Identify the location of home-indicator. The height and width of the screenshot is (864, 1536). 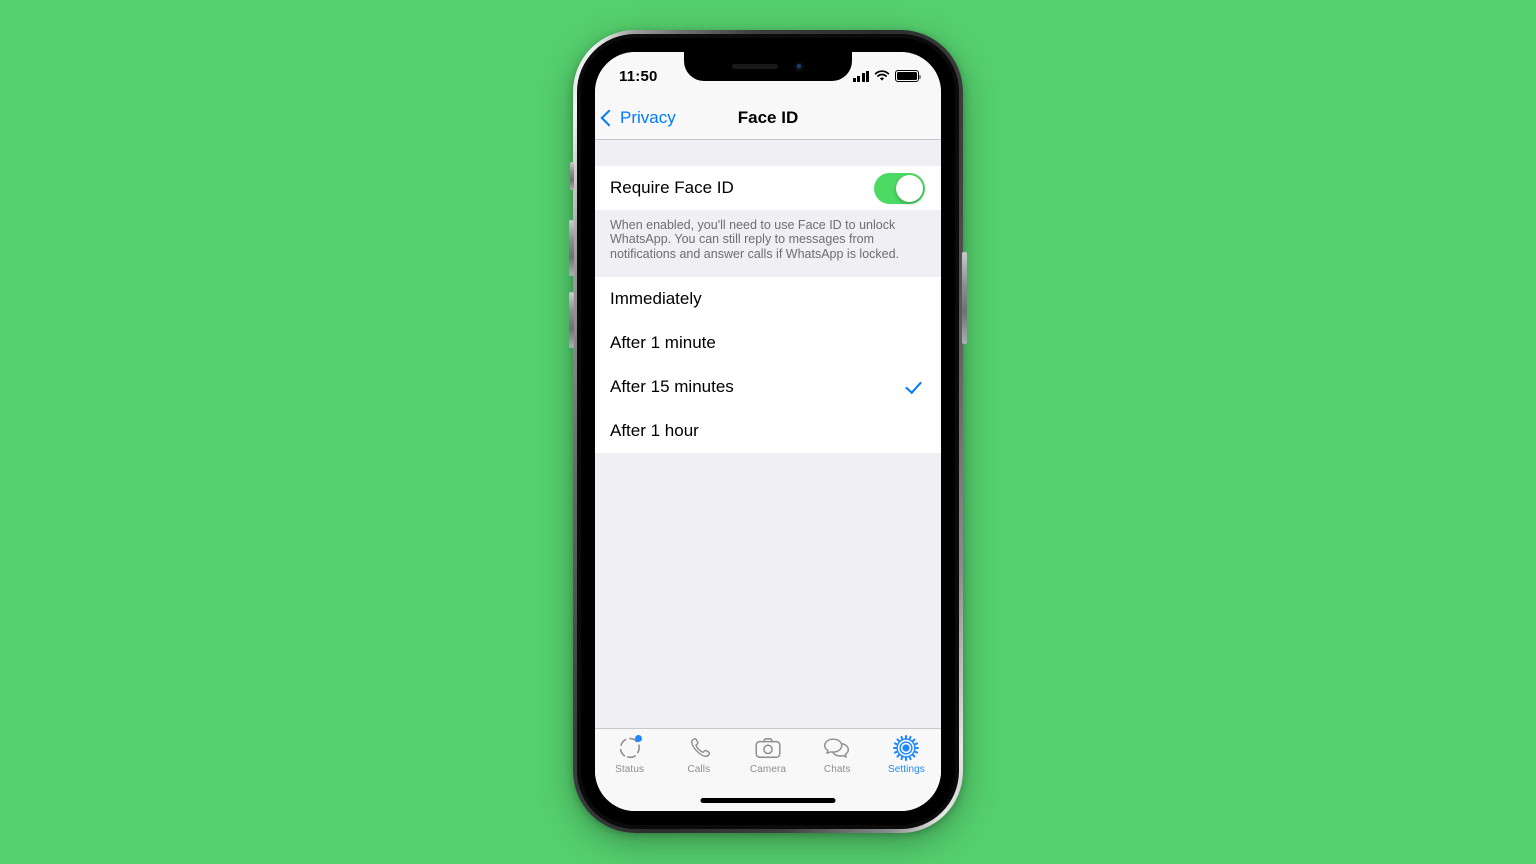
(768, 800).